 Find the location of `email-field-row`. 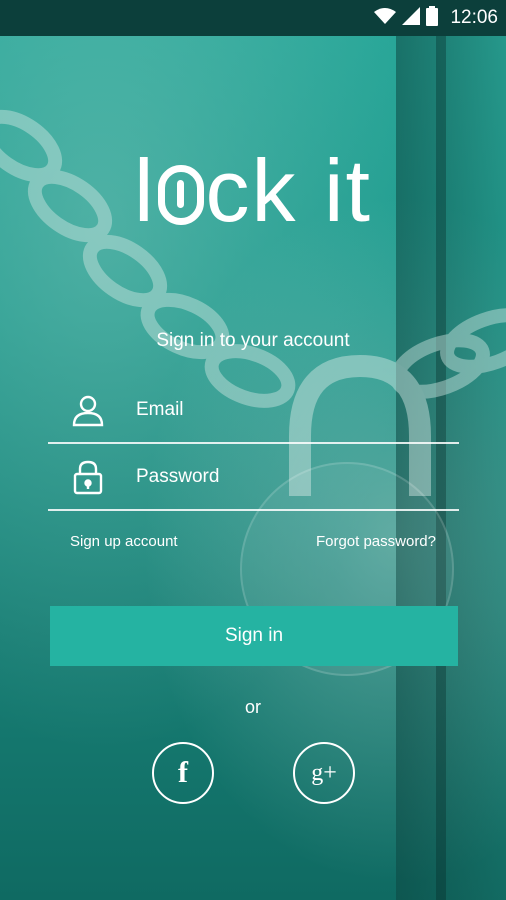

email-field-row is located at coordinates (253, 411).